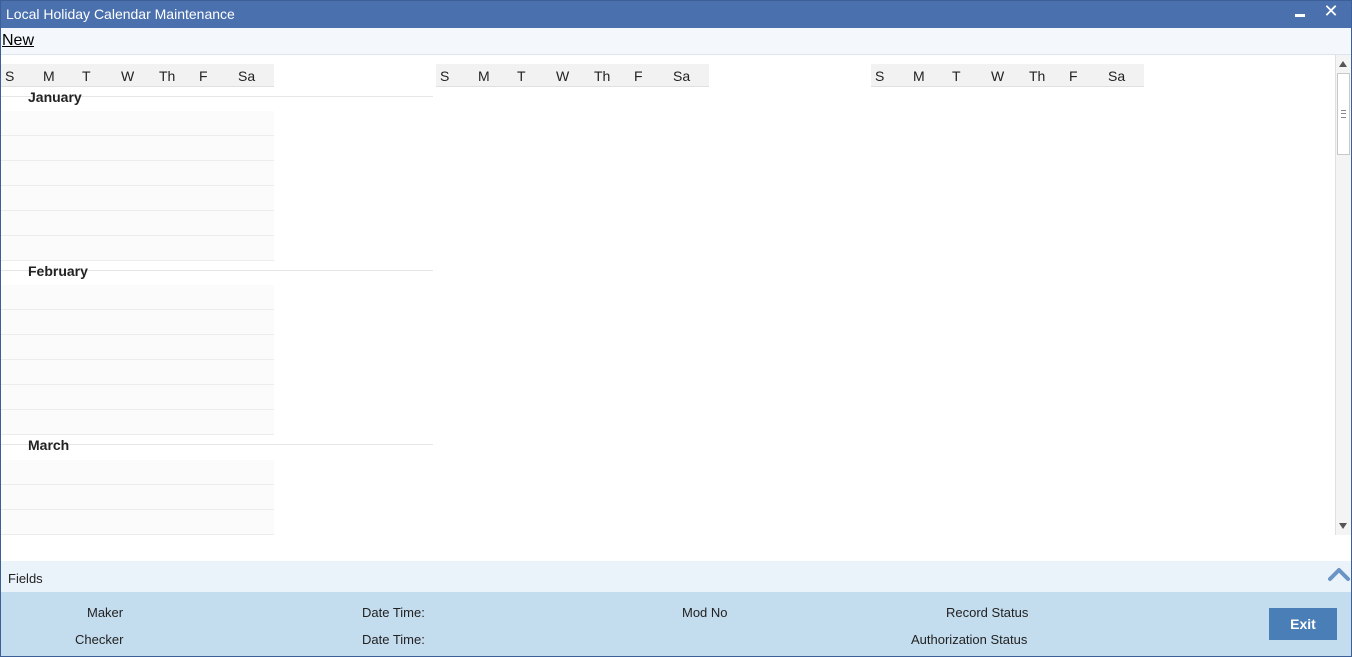 This screenshot has width=1352, height=657. Describe the element at coordinates (1343, 64) in the screenshot. I see `scroll-up-arrow-icon` at that location.